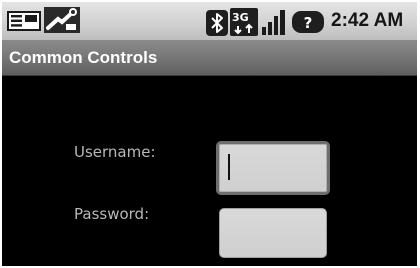  I want to click on password-input, so click(273, 233).